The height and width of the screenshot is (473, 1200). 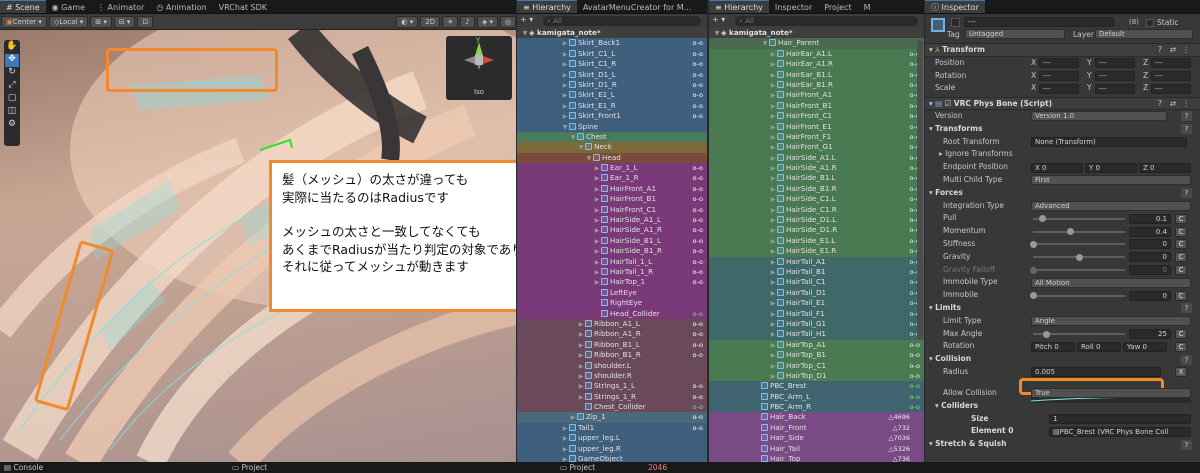 What do you see at coordinates (612, 220) in the screenshot?
I see `hierarchy-item: ▶ HairSide_A1_L o-o` at bounding box center [612, 220].